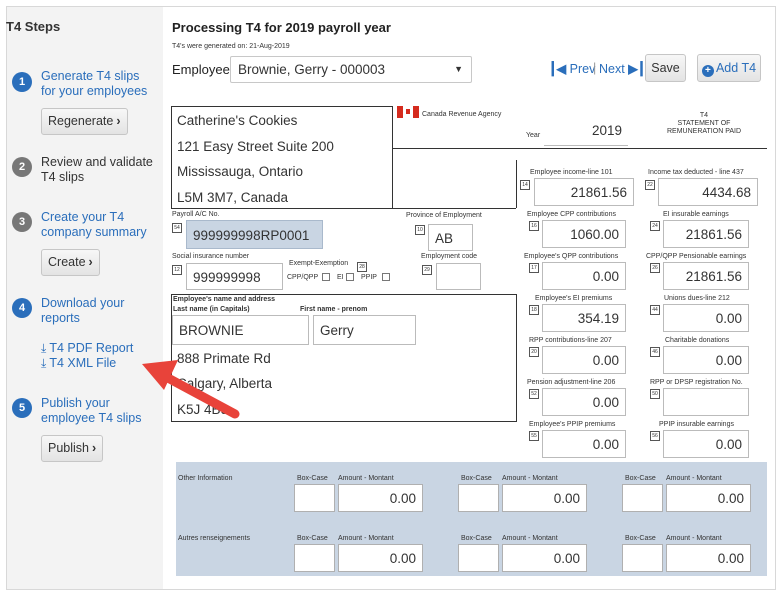 Image resolution: width=782 pixels, height=596 pixels. Describe the element at coordinates (706, 444) in the screenshot. I see `ppip-insurable-field: 0.00` at that location.